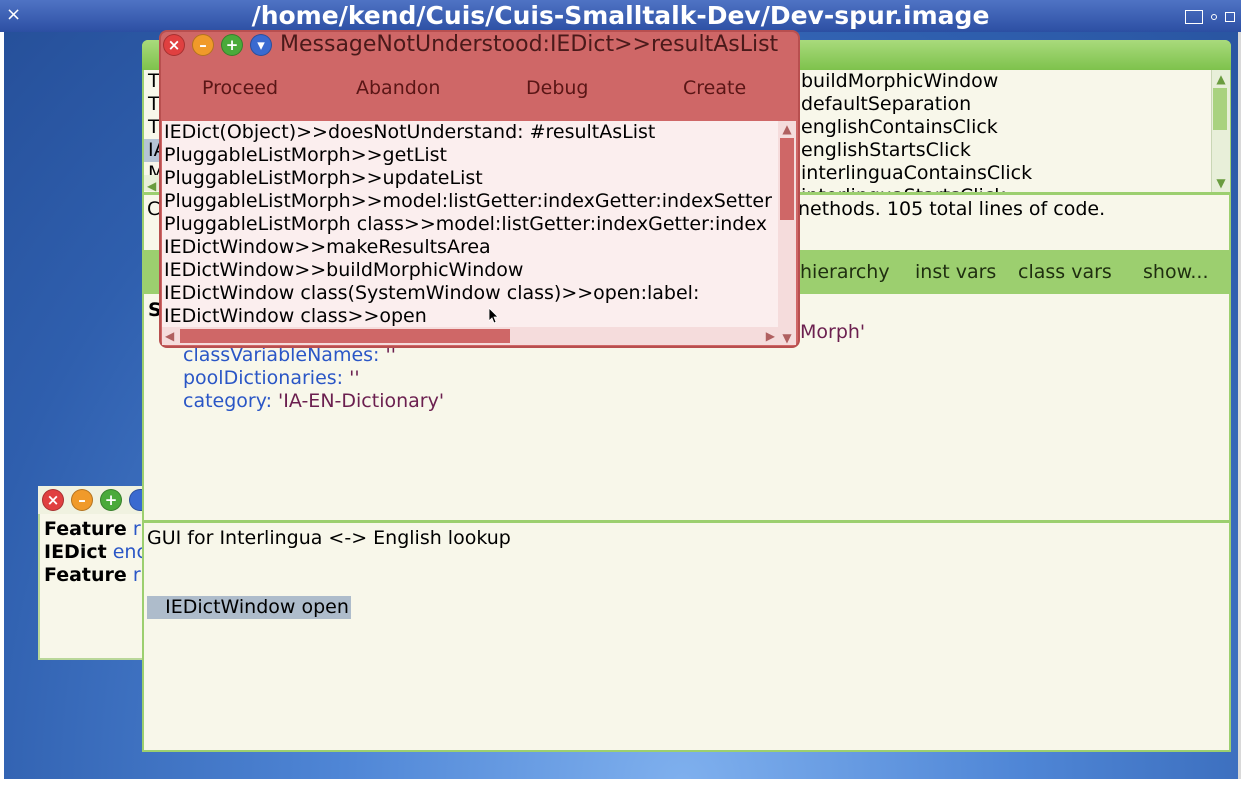 The width and height of the screenshot is (1241, 786). What do you see at coordinates (470, 247) in the screenshot?
I see `stack-frame: IEDictWindow>>makeResultsArea` at bounding box center [470, 247].